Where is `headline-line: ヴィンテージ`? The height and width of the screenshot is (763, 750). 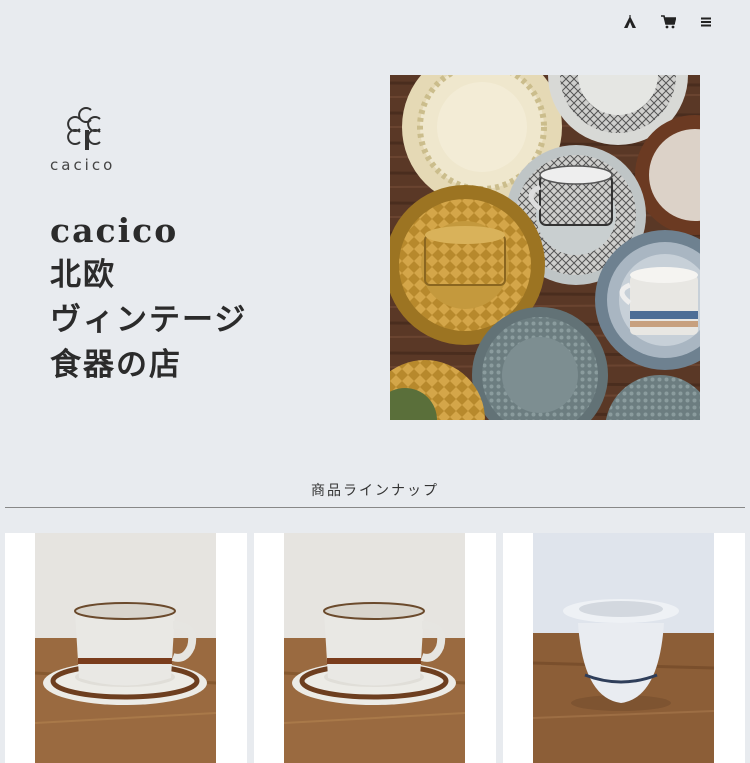
headline-line: ヴィンテージ is located at coordinates (149, 320).